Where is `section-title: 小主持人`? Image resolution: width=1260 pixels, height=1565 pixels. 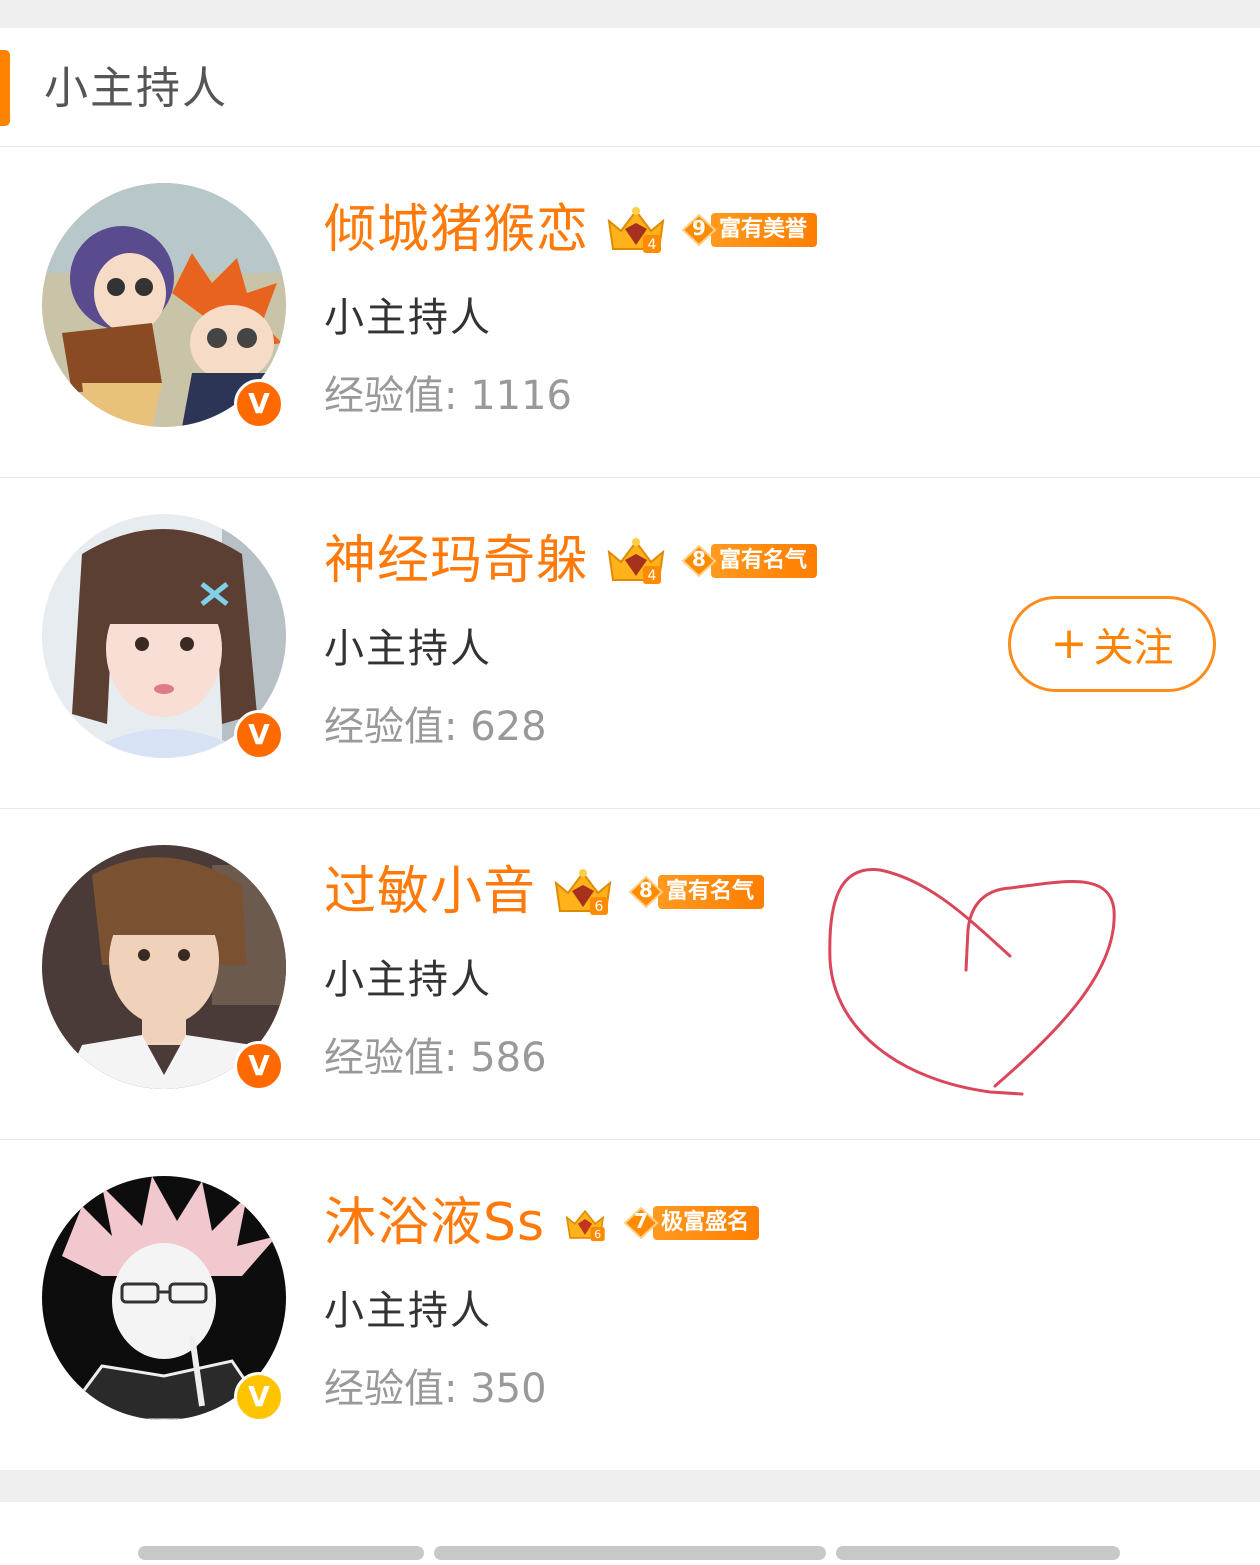 section-title: 小主持人 is located at coordinates (136, 88).